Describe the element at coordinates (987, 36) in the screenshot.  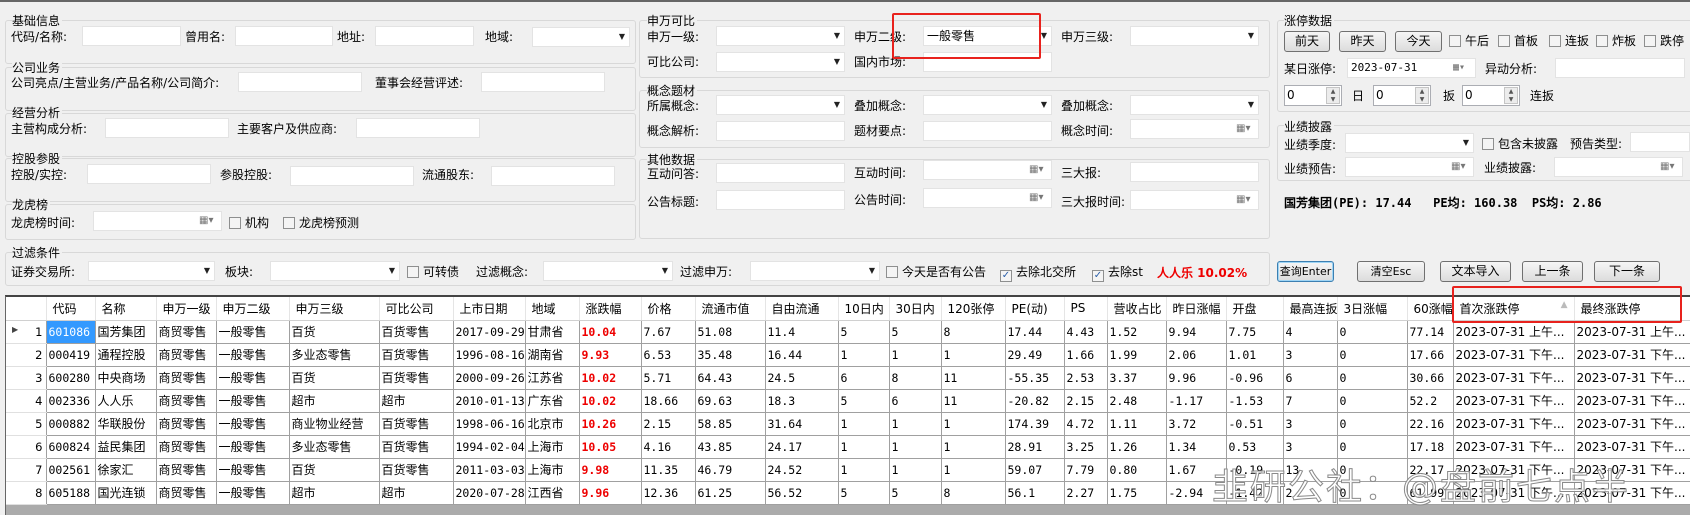
I see `sw-l2-select: 一般零售 ▼` at that location.